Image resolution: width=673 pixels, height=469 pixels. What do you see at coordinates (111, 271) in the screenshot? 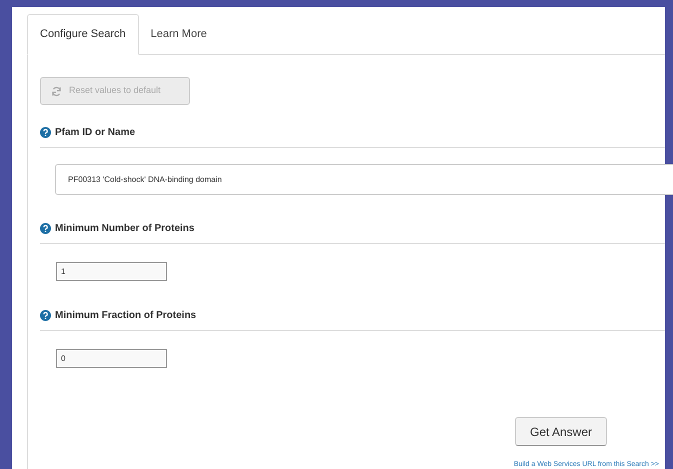
I see `input-field: 1` at bounding box center [111, 271].